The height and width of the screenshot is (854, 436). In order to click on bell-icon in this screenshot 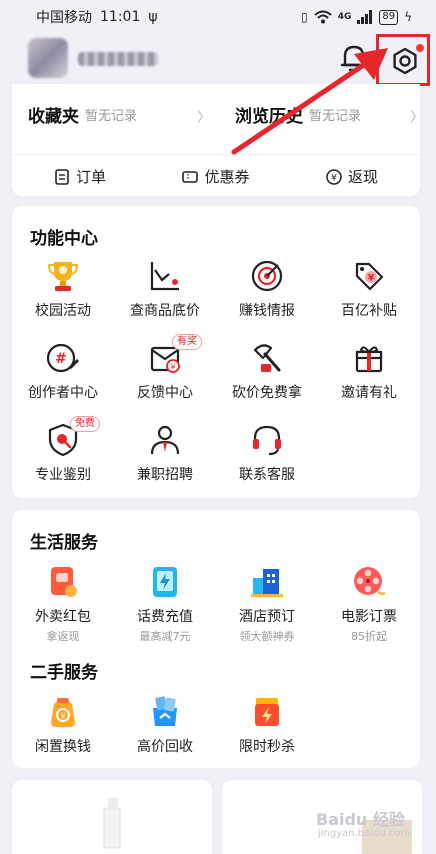, I will do `click(354, 58)`.